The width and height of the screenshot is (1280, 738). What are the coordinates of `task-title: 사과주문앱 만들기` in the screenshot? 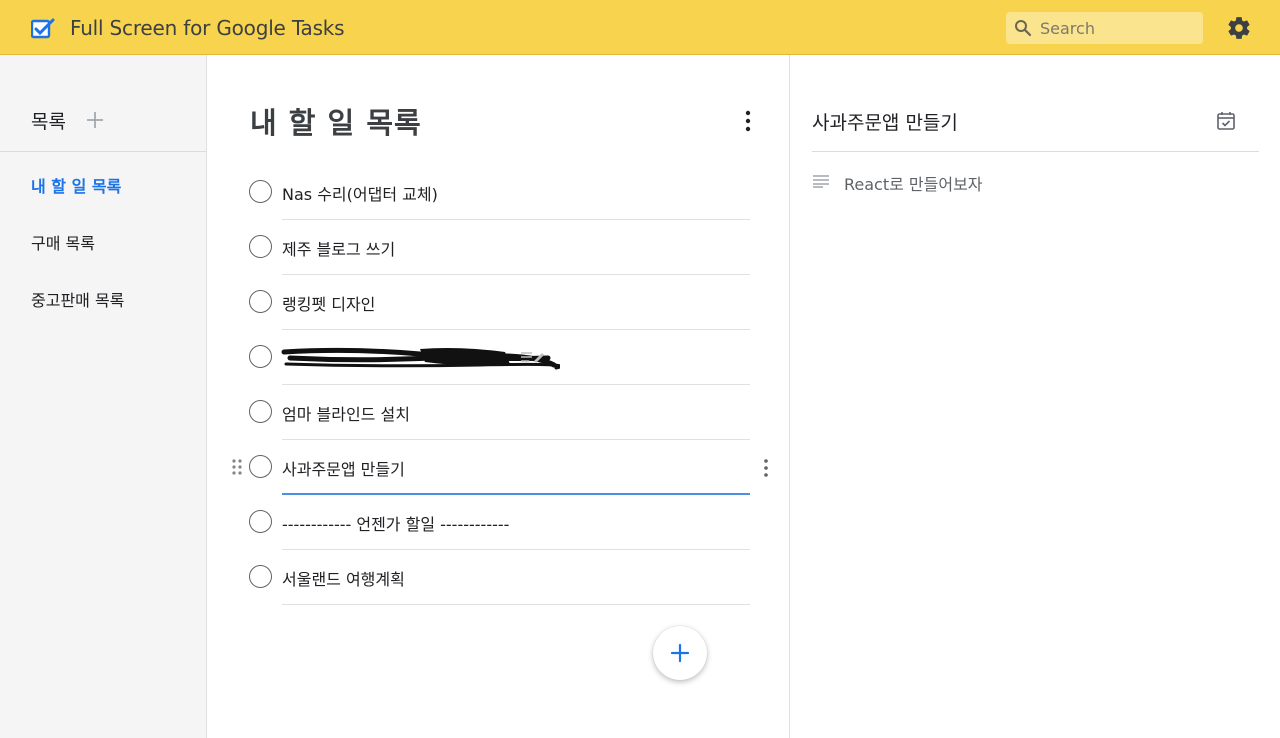 It's located at (343, 468).